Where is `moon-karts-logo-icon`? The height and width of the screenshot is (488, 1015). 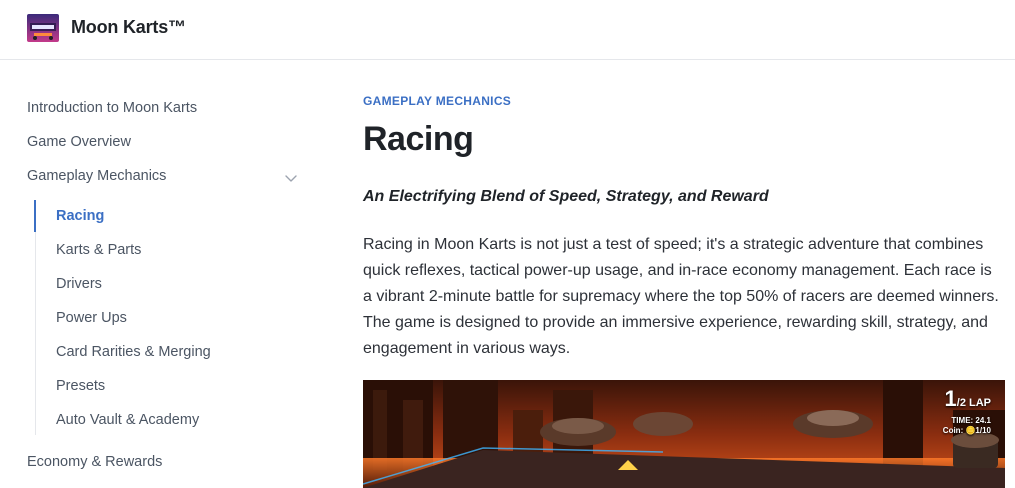
moon-karts-logo-icon is located at coordinates (43, 28).